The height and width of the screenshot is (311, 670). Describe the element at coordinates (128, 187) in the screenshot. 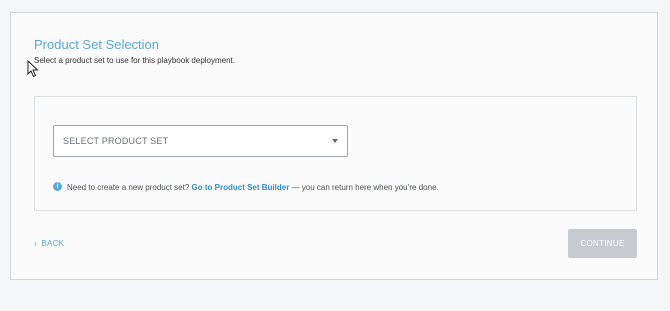

I see `info-prefix: Need to create a new product set?` at that location.